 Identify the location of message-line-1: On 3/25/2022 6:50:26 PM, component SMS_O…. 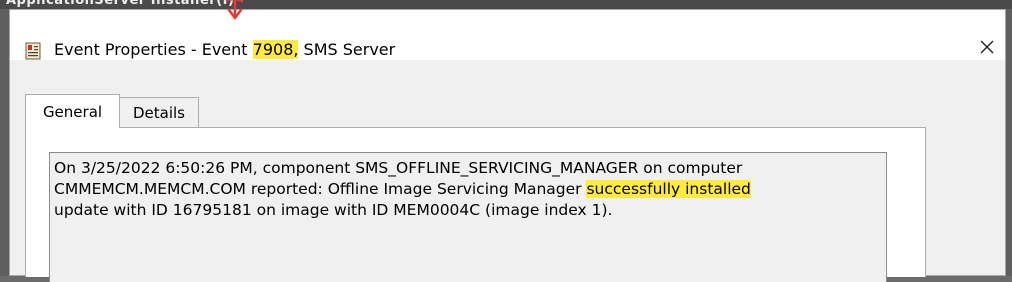
(398, 168).